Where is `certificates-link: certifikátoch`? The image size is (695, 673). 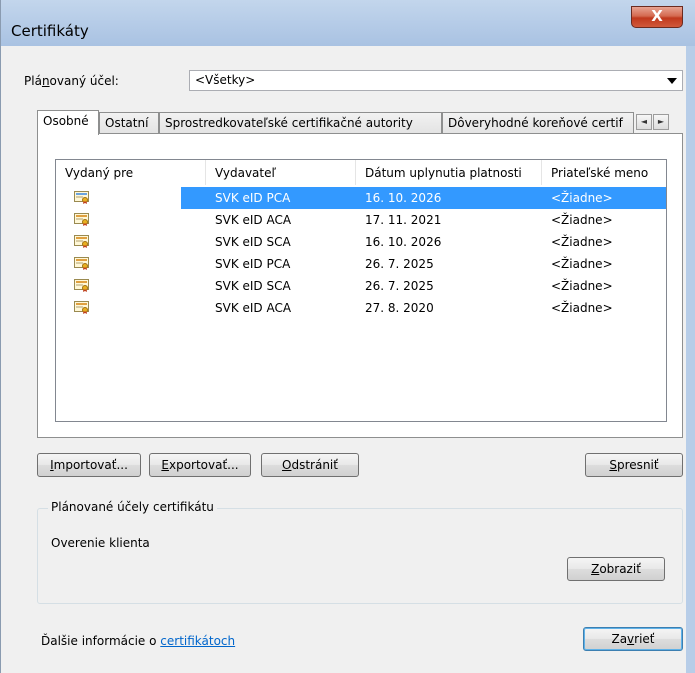 certificates-link: certifikátoch is located at coordinates (197, 641).